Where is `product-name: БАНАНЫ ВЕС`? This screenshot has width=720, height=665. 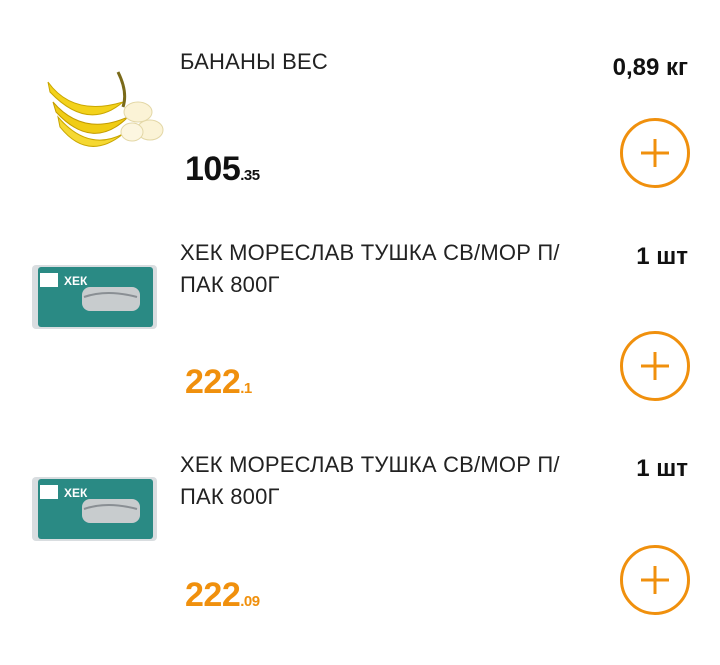
product-name: БАНАНЫ ВЕС is located at coordinates (254, 61).